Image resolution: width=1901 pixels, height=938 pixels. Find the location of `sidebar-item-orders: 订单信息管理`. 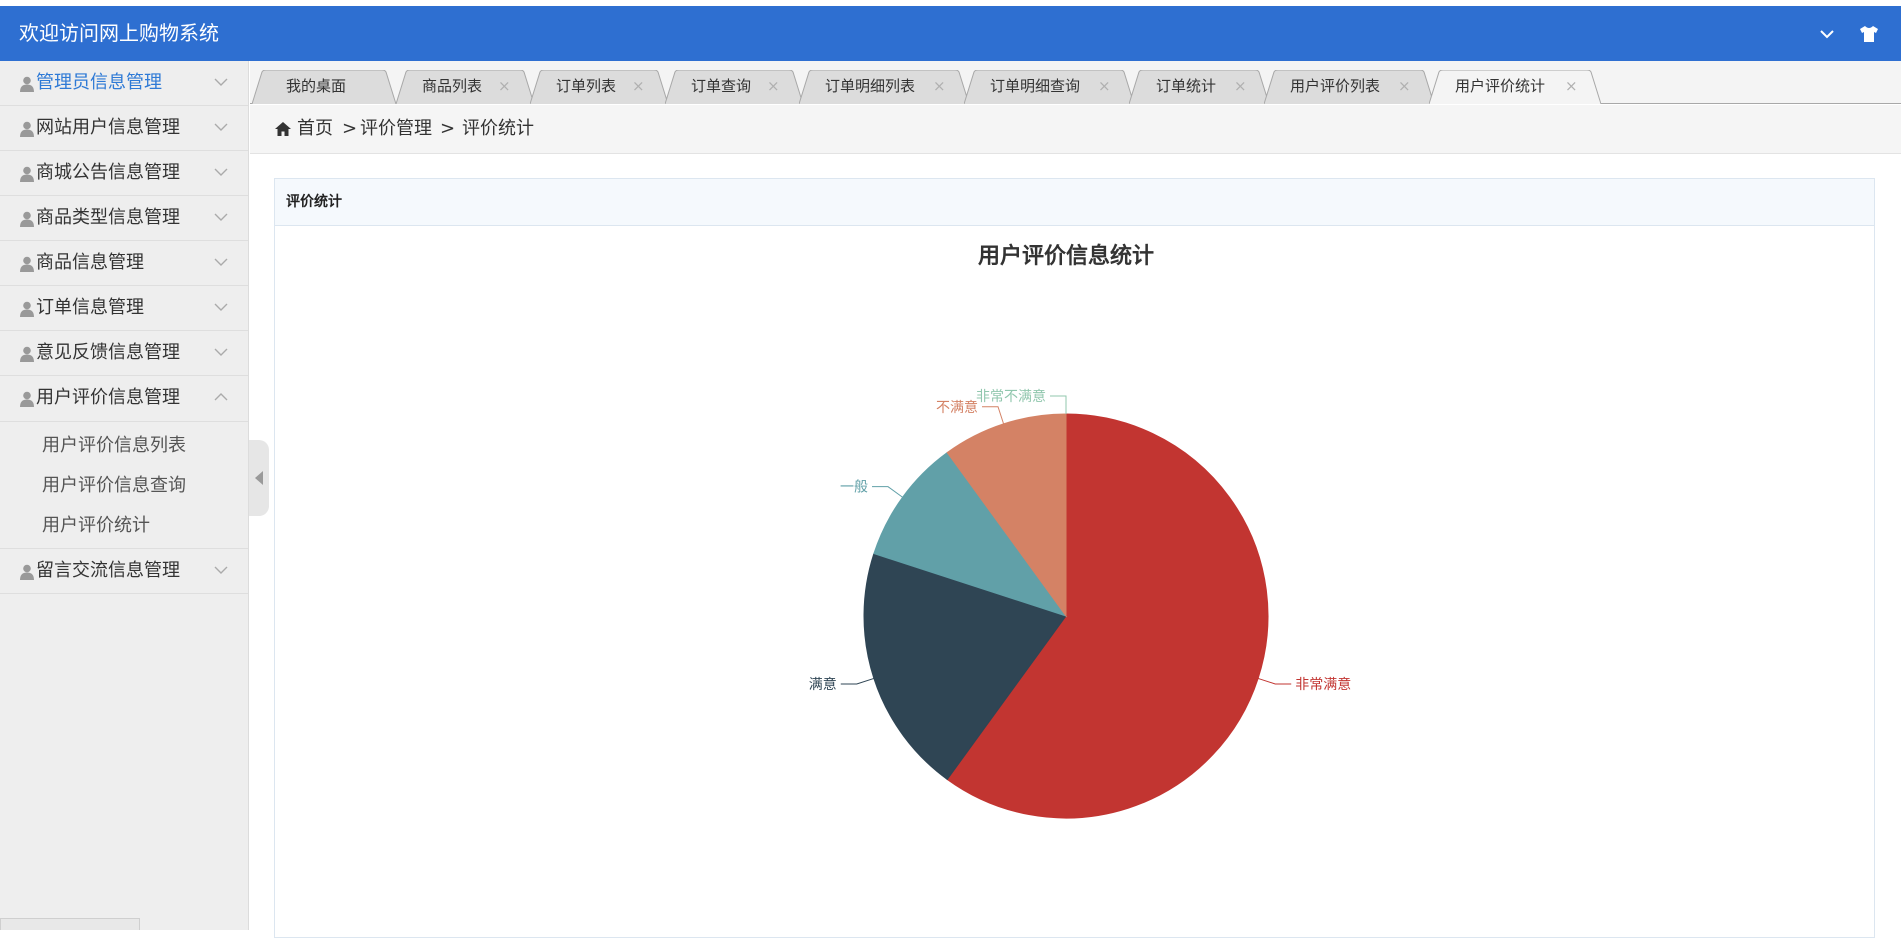

sidebar-item-orders: 订单信息管理 is located at coordinates (124, 308).